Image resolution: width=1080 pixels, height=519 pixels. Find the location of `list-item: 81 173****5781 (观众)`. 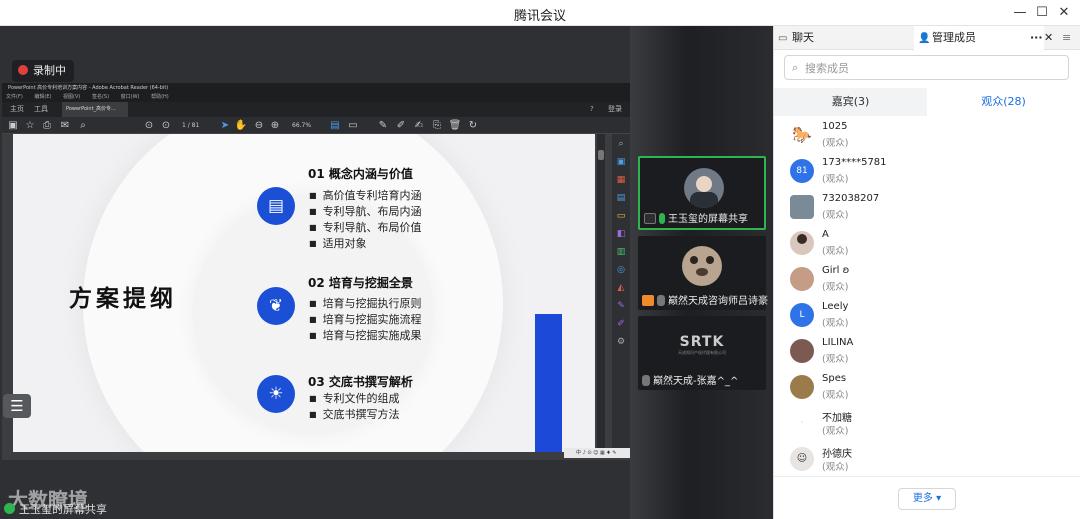

list-item: 81 173****5781 (观众) is located at coordinates (927, 172).